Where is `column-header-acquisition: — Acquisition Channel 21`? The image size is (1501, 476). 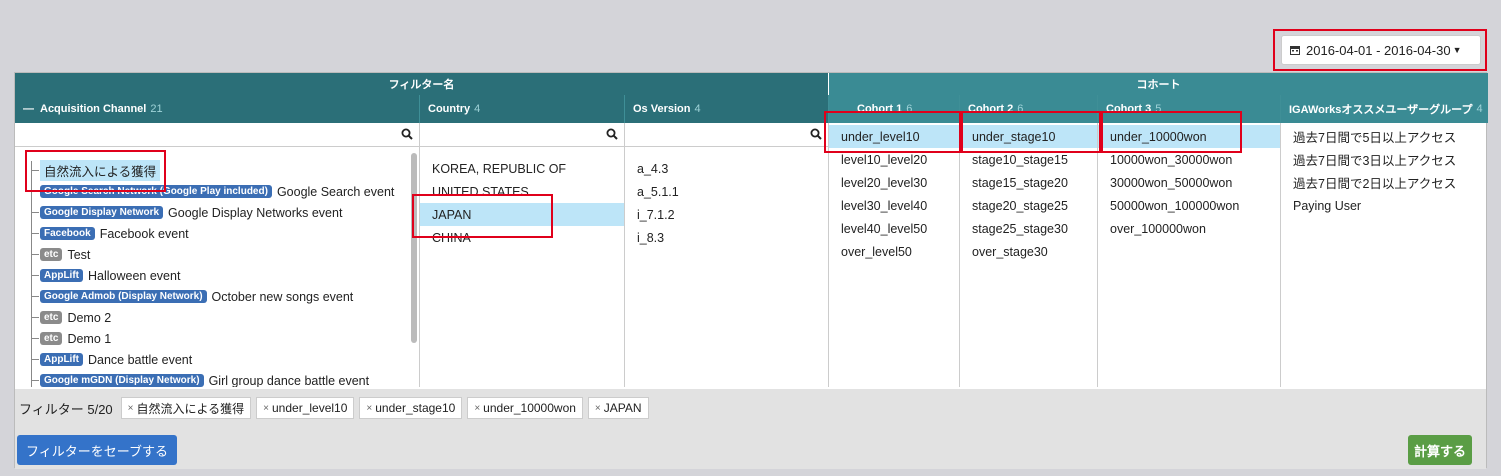
column-header-acquisition: — Acquisition Channel 21 is located at coordinates (217, 109).